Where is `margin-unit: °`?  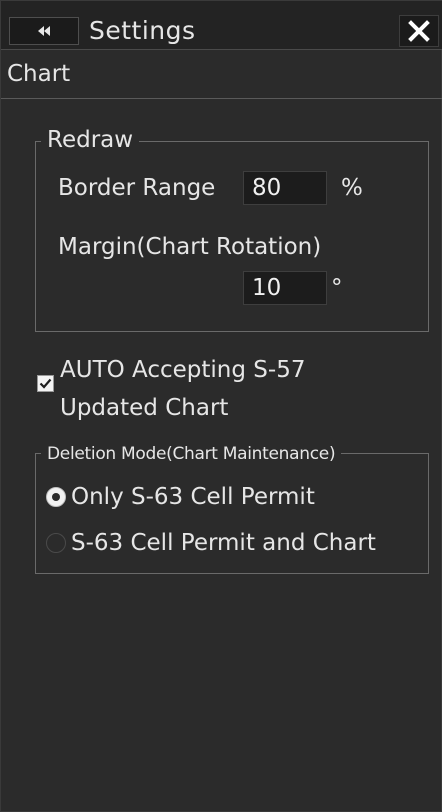 margin-unit: ° is located at coordinates (337, 288).